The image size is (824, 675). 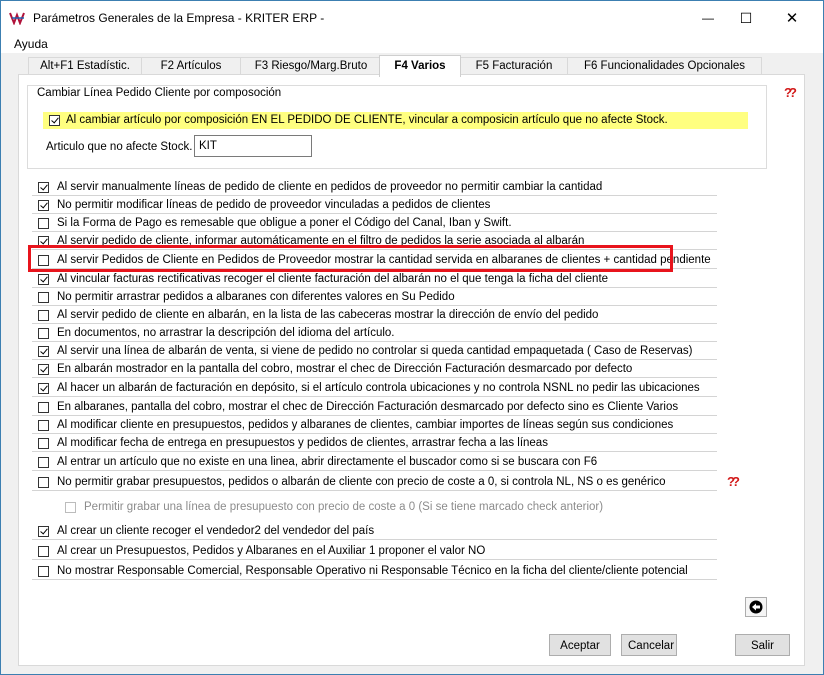 I want to click on tab-estadistic: Alt+F1 Estadístic., so click(x=85, y=66).